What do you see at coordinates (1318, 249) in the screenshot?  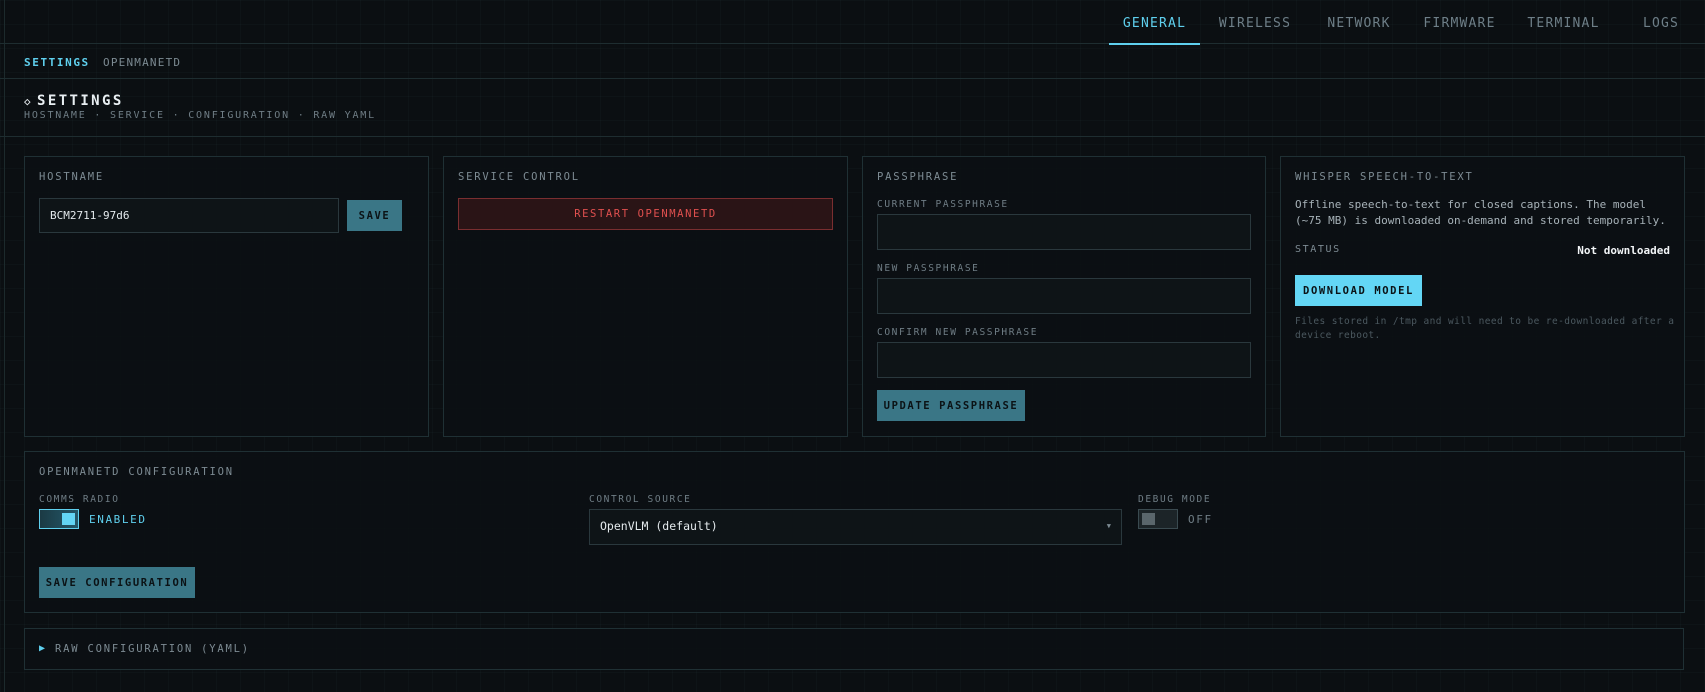 I see `whisper-status-label: STATUS` at bounding box center [1318, 249].